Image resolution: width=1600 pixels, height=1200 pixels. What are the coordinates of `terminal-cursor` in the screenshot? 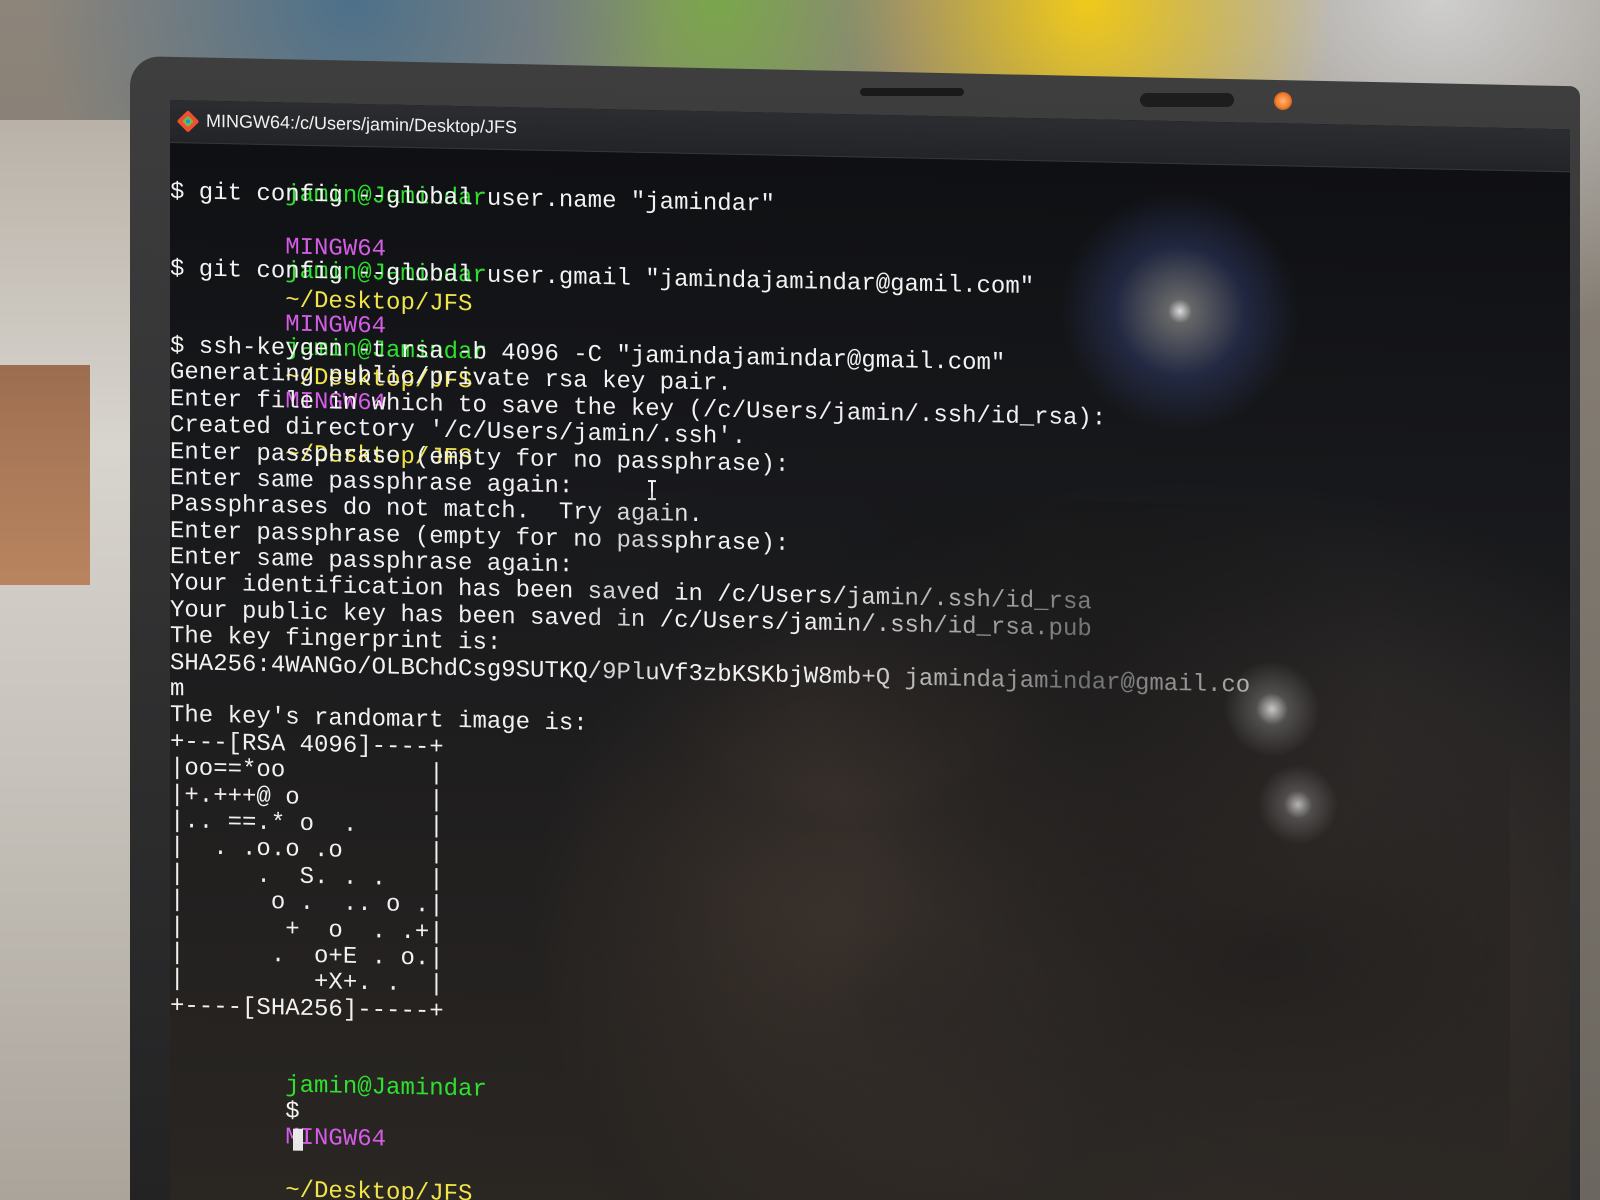 It's located at (298, 1140).